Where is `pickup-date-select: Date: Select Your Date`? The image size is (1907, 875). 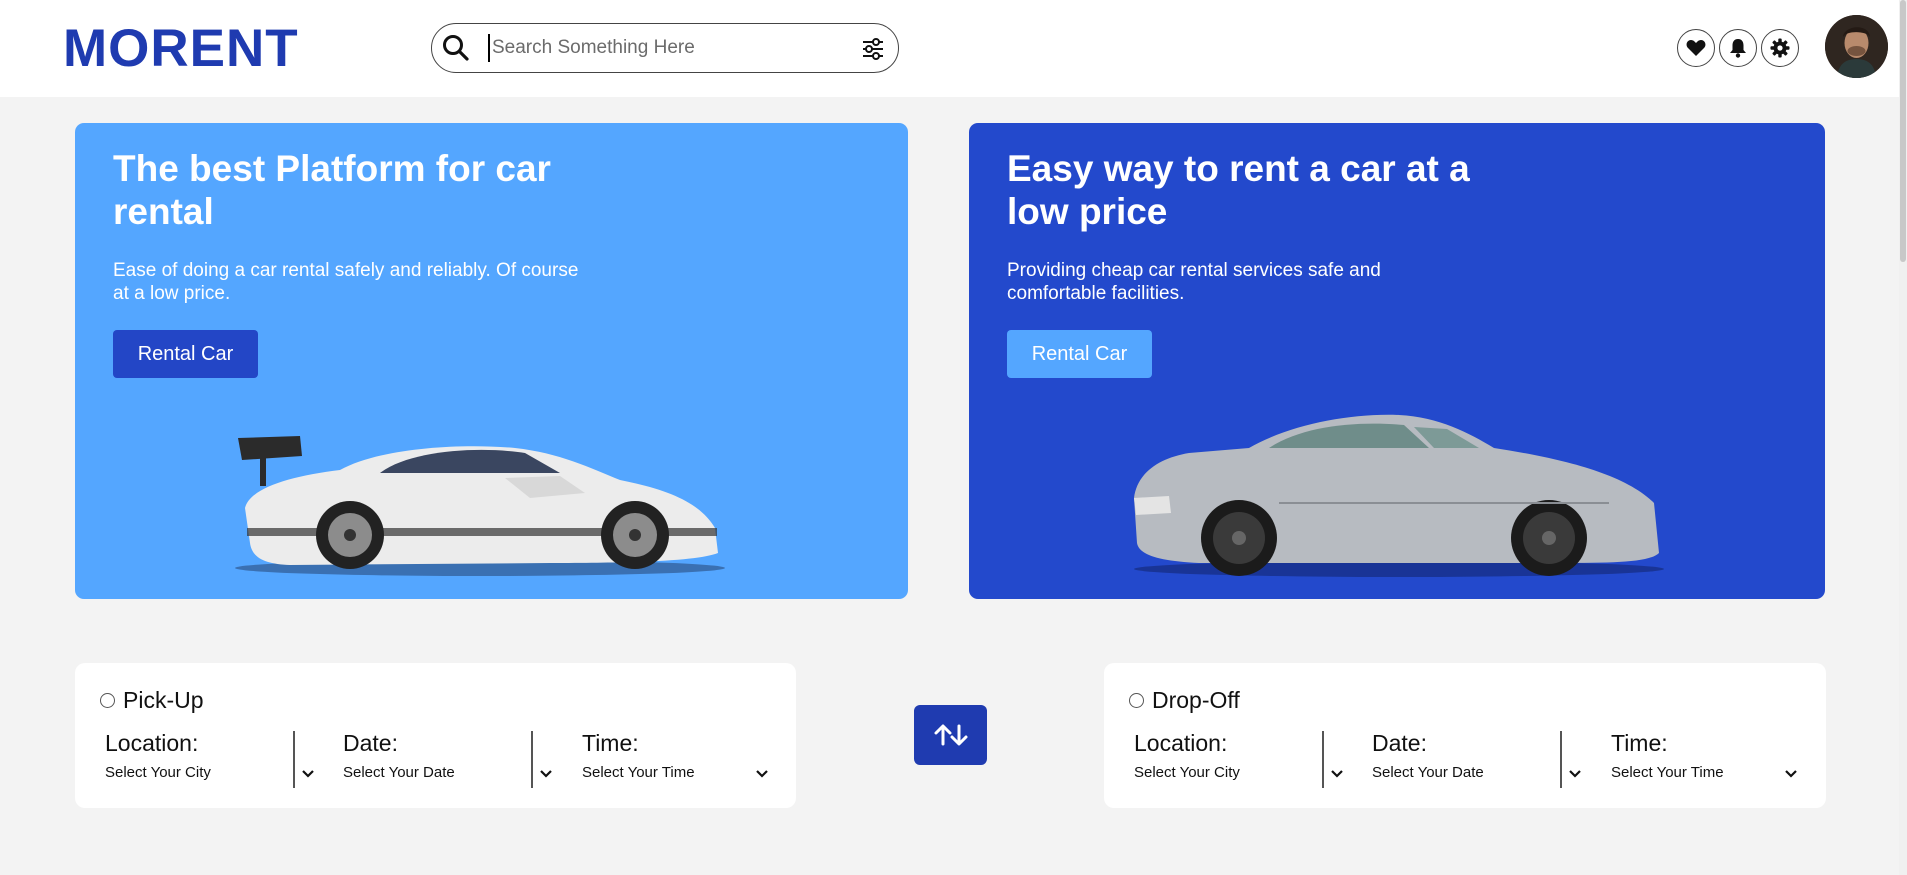
pickup-date-select: Date: Select Your Date is located at coordinates (453, 761).